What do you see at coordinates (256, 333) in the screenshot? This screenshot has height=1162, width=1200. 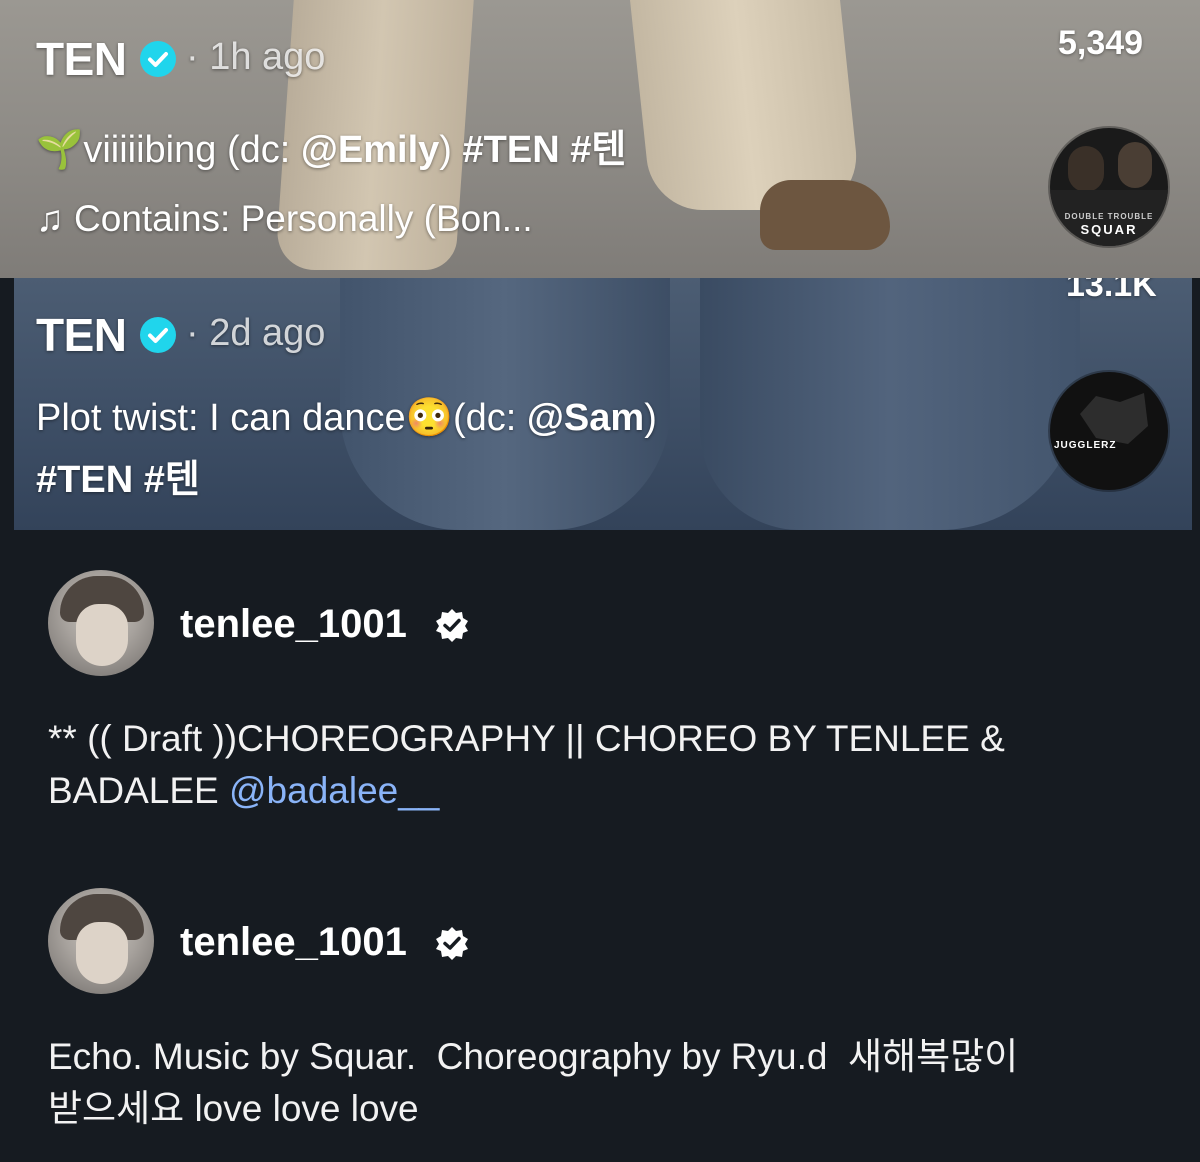 I see `post2-time: · 2d ago` at bounding box center [256, 333].